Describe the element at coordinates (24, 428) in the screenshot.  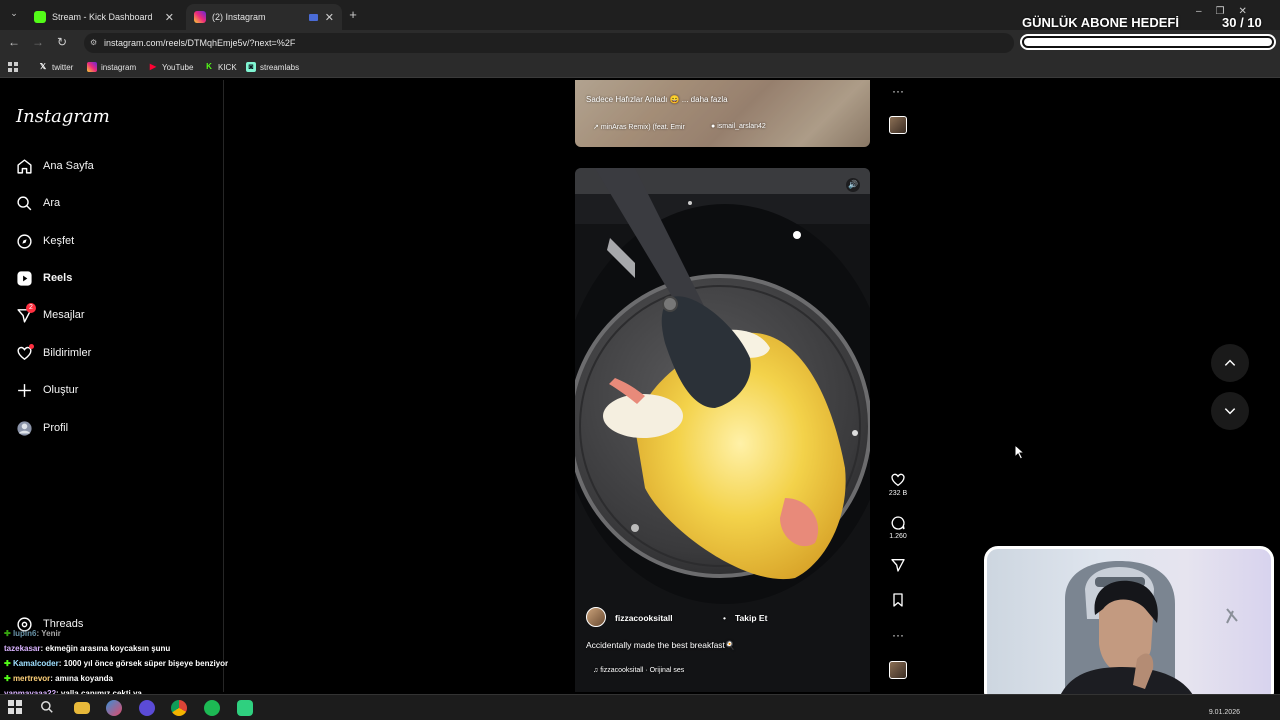
I see `avatar-icon` at that location.